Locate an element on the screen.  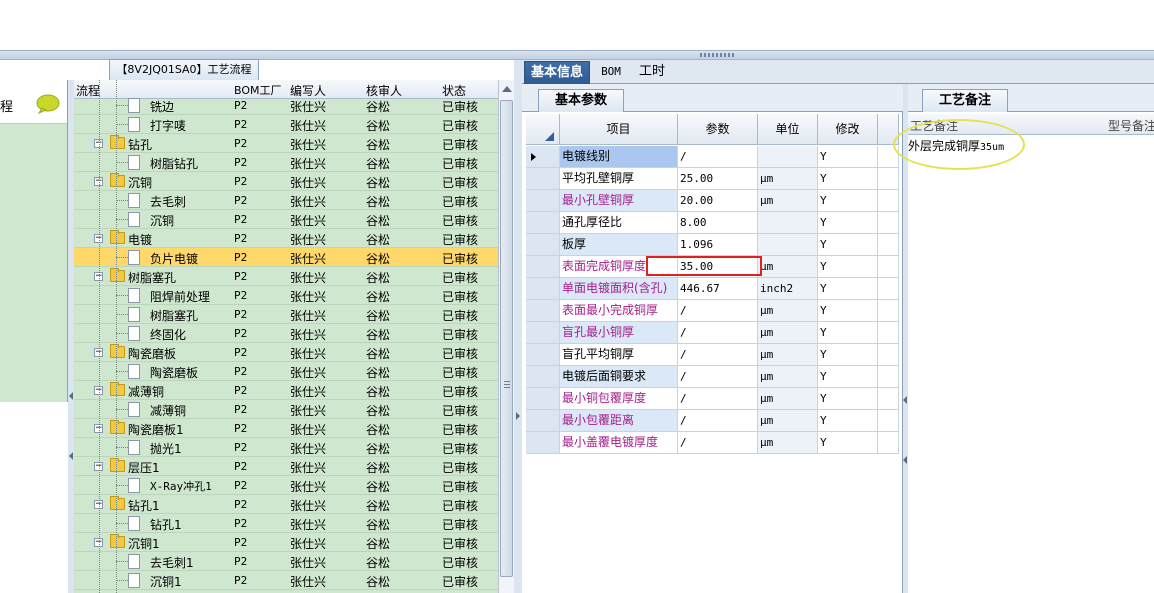
param-row: 电镀线别 / Y is located at coordinates (712, 157).